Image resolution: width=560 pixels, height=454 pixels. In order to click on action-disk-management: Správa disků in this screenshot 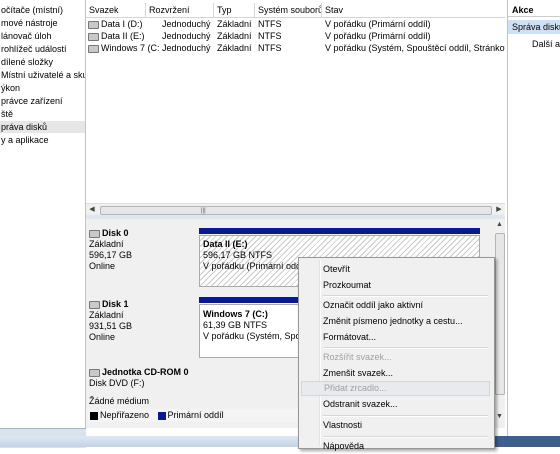, I will do `click(534, 27)`.